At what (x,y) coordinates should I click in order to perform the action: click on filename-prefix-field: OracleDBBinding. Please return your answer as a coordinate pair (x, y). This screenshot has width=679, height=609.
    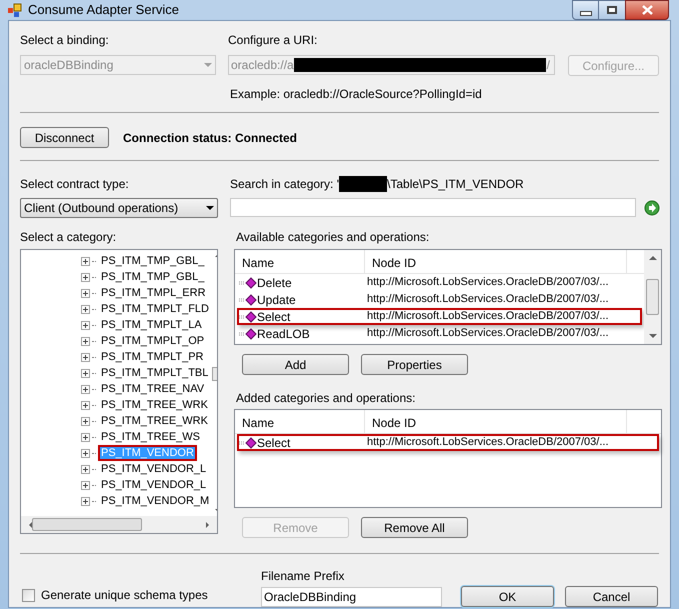
    Looking at the image, I should click on (351, 597).